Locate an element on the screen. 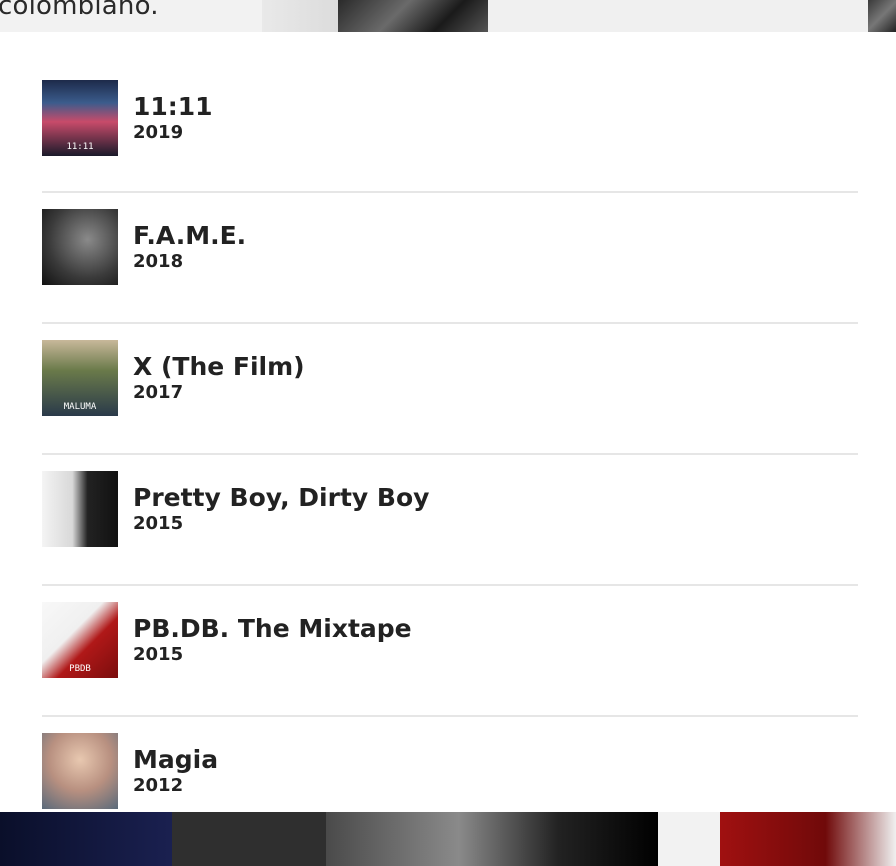  album-title: PB.DB. The Mixtape is located at coordinates (272, 628).